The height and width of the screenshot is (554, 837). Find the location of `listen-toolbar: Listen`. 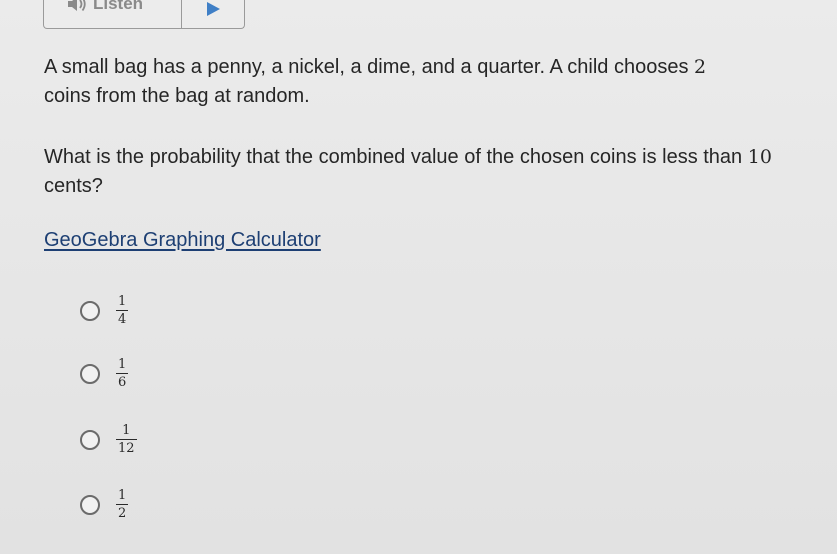

listen-toolbar: Listen is located at coordinates (144, 14).